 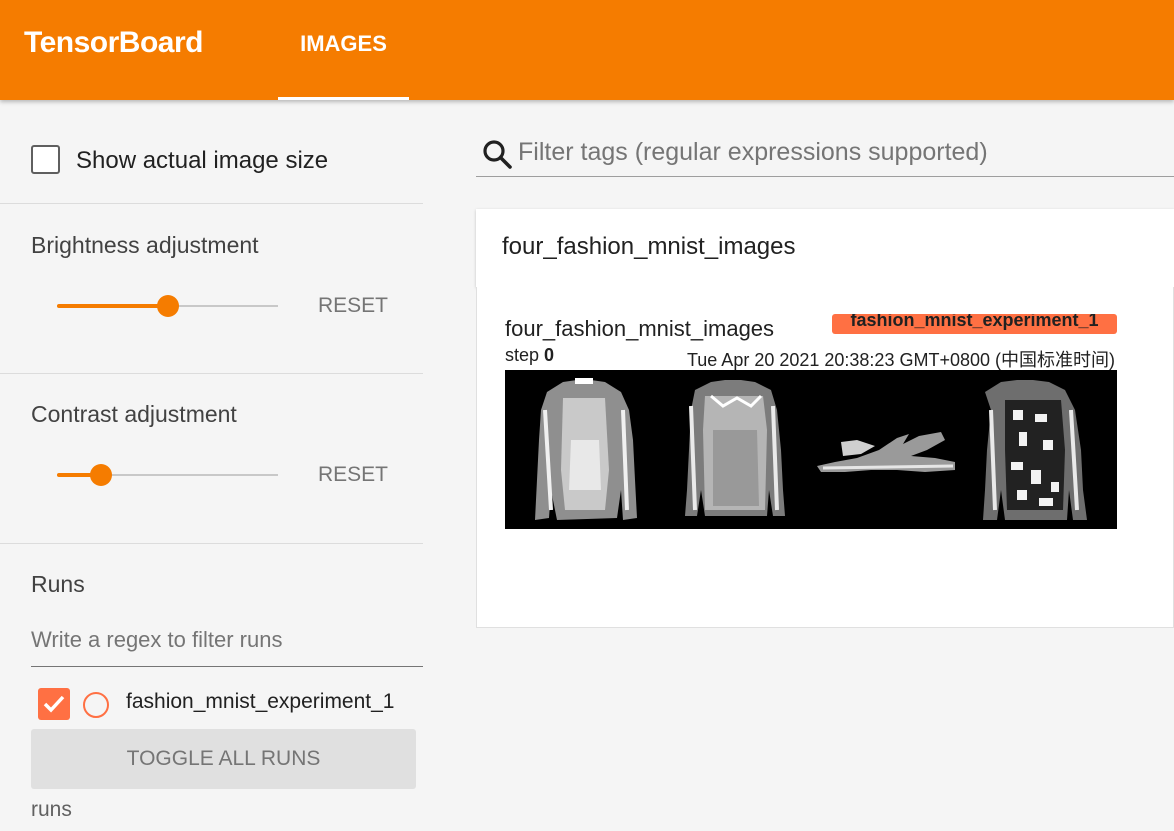 What do you see at coordinates (202, 161) in the screenshot?
I see `actual-size-label: Show actual image size` at bounding box center [202, 161].